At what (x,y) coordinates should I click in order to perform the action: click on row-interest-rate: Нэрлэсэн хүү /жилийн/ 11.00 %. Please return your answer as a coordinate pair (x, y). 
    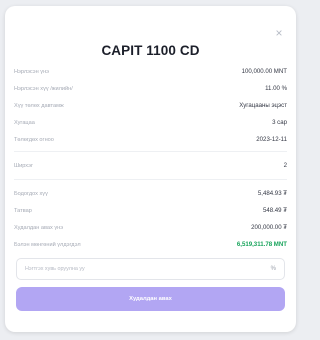
    Looking at the image, I should click on (150, 88).